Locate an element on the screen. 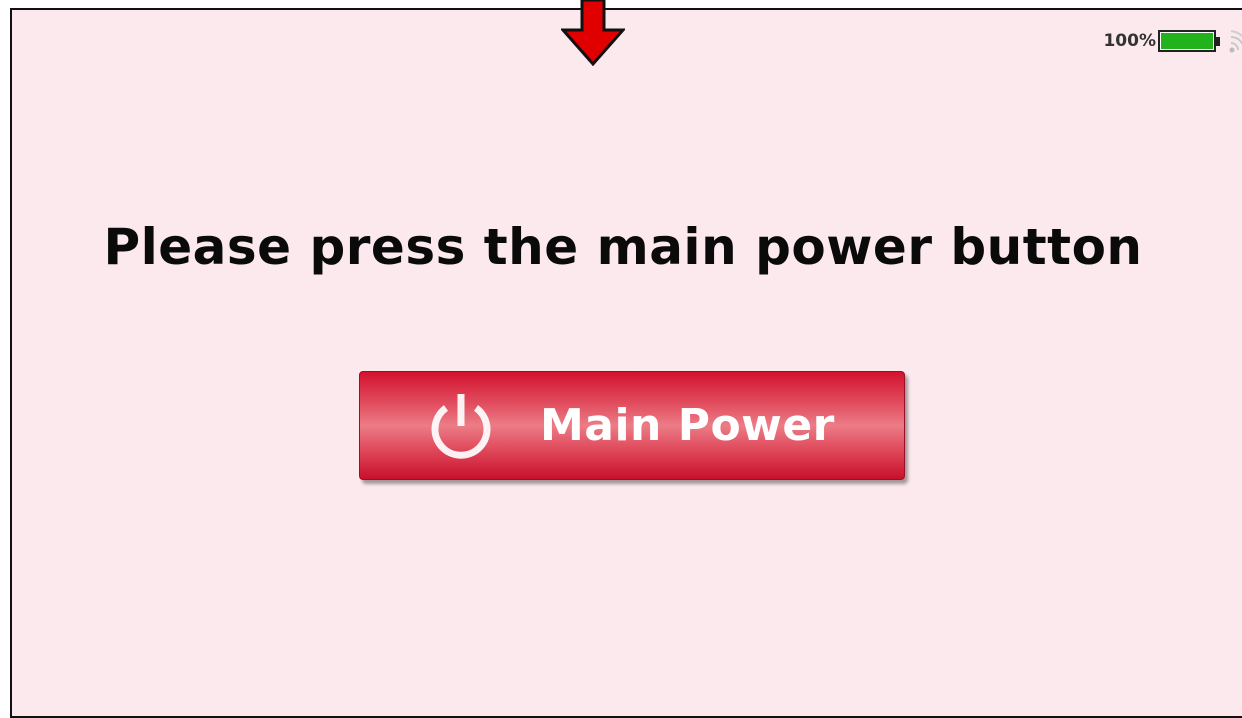 This screenshot has height=718, width=1242. down-arrow-icon is located at coordinates (593, 33).